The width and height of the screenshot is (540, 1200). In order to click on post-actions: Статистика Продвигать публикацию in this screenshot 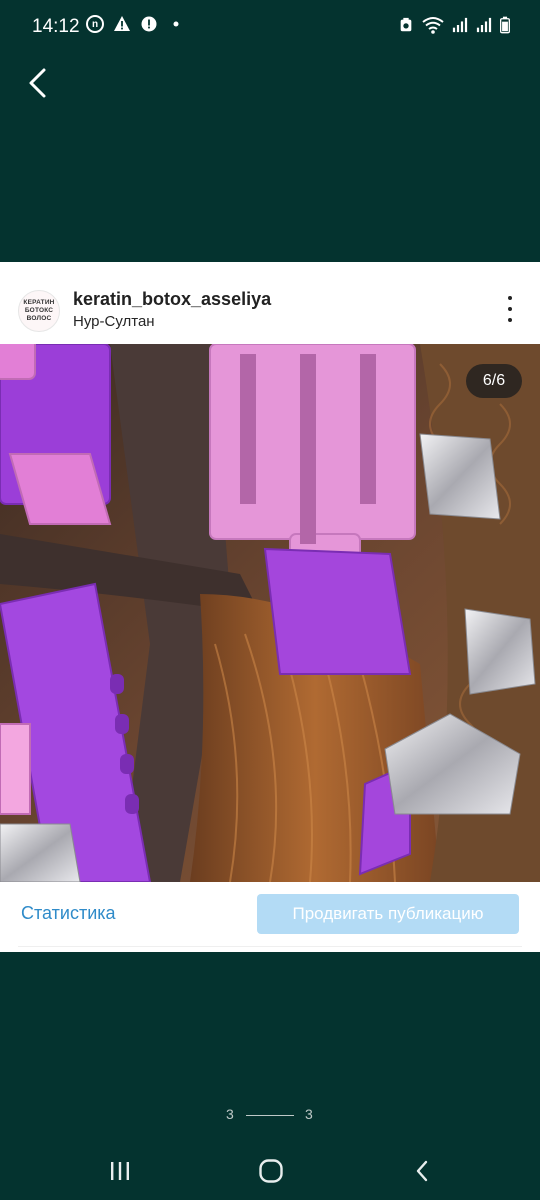, I will do `click(270, 917)`.